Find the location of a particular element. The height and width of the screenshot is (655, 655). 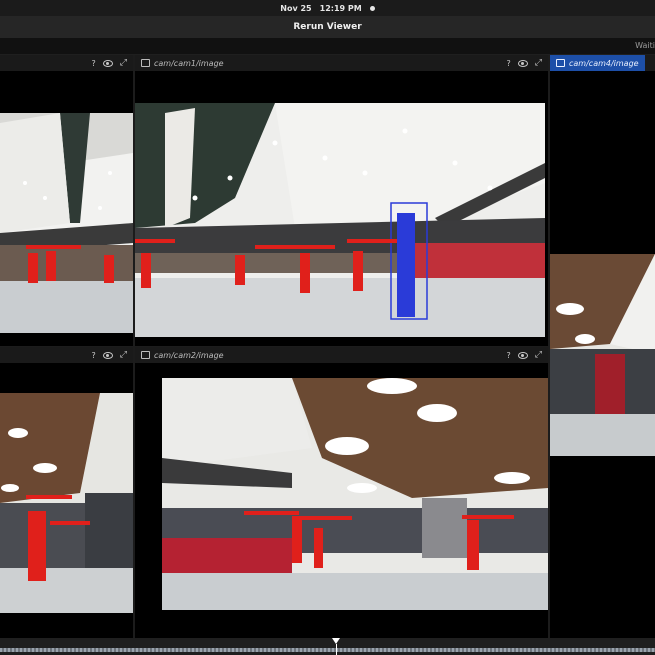

timeline-panel is located at coordinates (327, 646).